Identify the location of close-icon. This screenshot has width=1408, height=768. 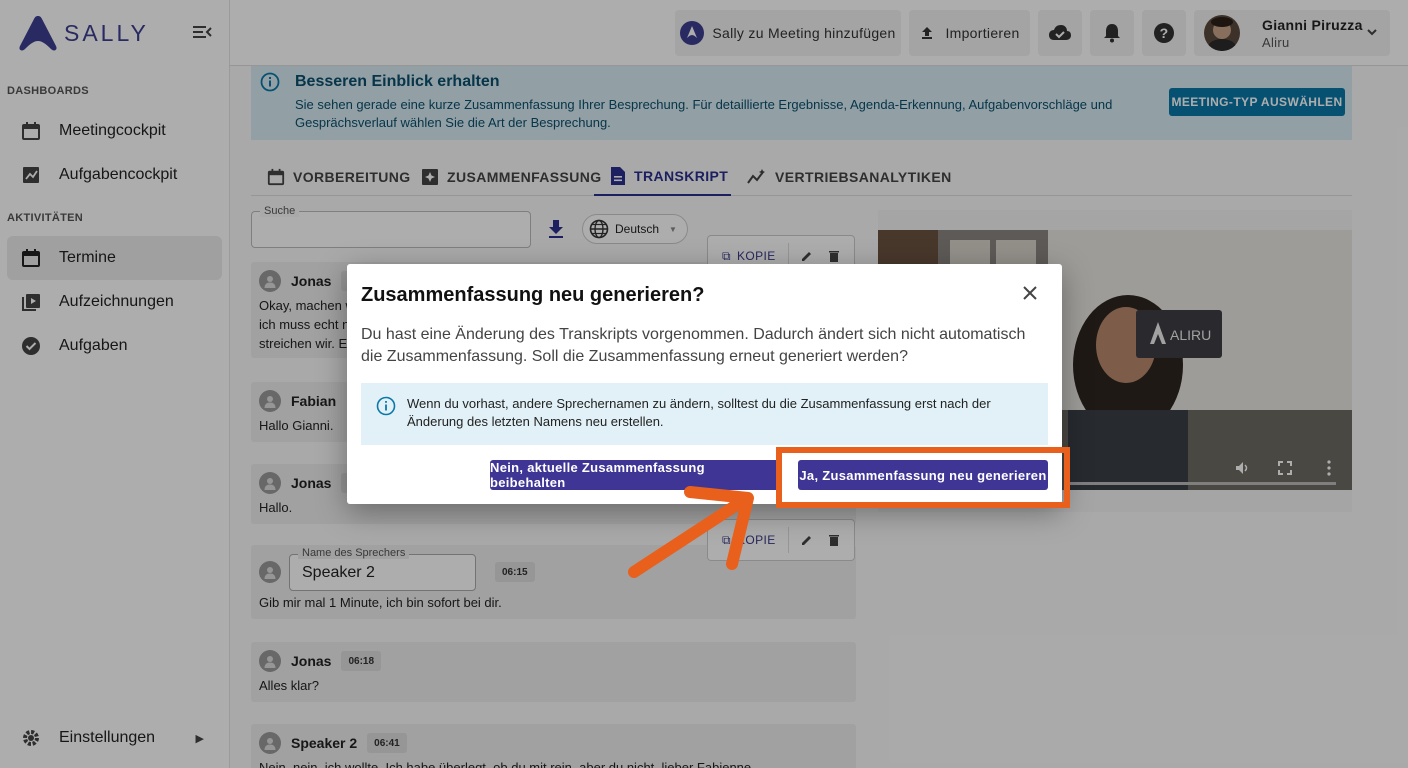
(1031, 294).